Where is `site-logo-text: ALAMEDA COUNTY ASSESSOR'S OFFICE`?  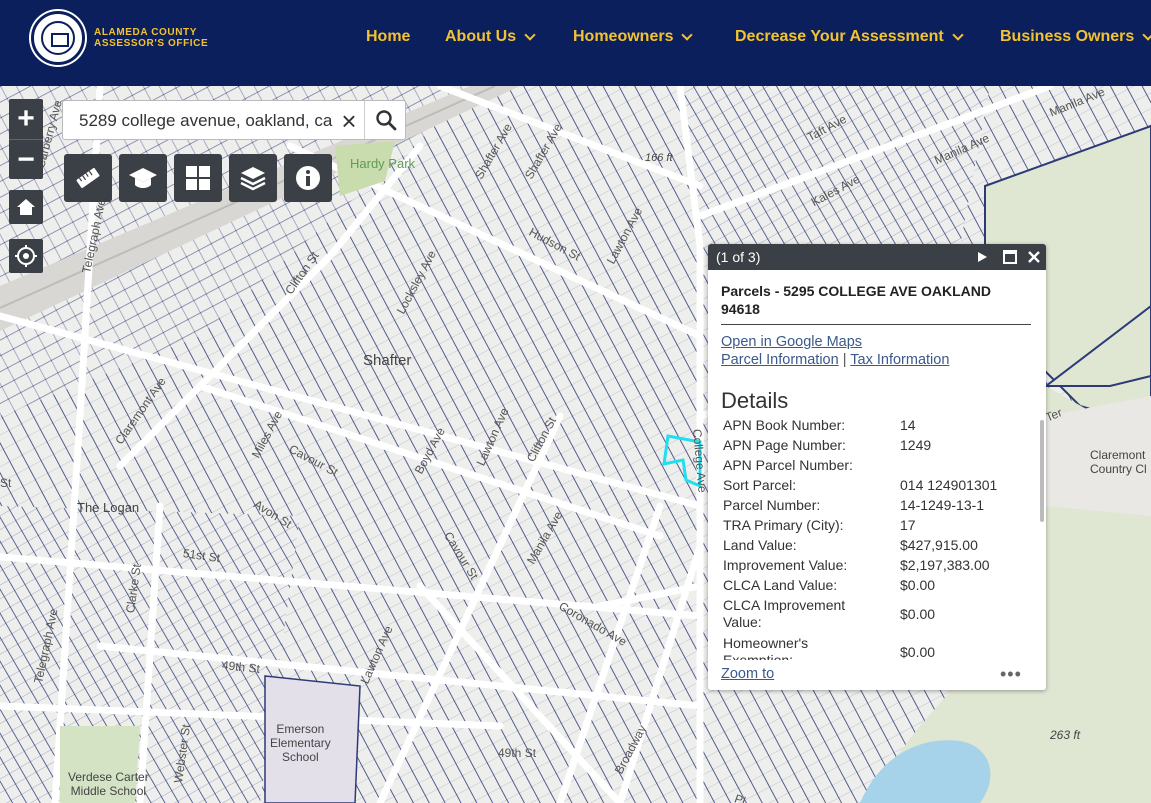
site-logo-text: ALAMEDA COUNTY ASSESSOR'S OFFICE is located at coordinates (151, 38).